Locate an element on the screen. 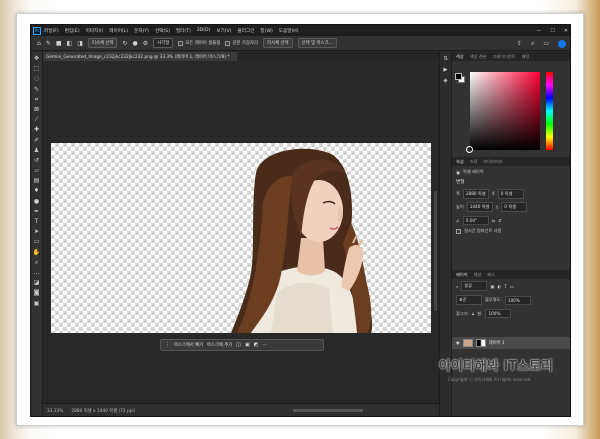 This screenshot has width=600, height=439. frame-tool-icon: ⊠ is located at coordinates (37, 110).